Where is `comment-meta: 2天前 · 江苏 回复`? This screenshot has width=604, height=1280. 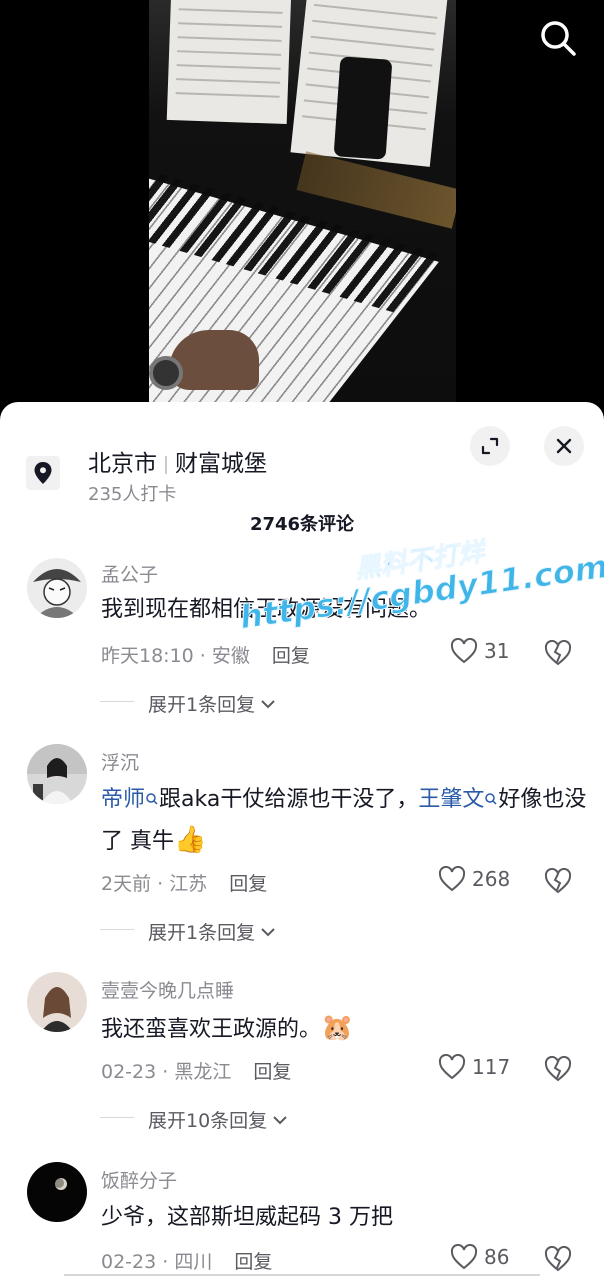 comment-meta: 2天前 · 江苏 回复 is located at coordinates (184, 882).